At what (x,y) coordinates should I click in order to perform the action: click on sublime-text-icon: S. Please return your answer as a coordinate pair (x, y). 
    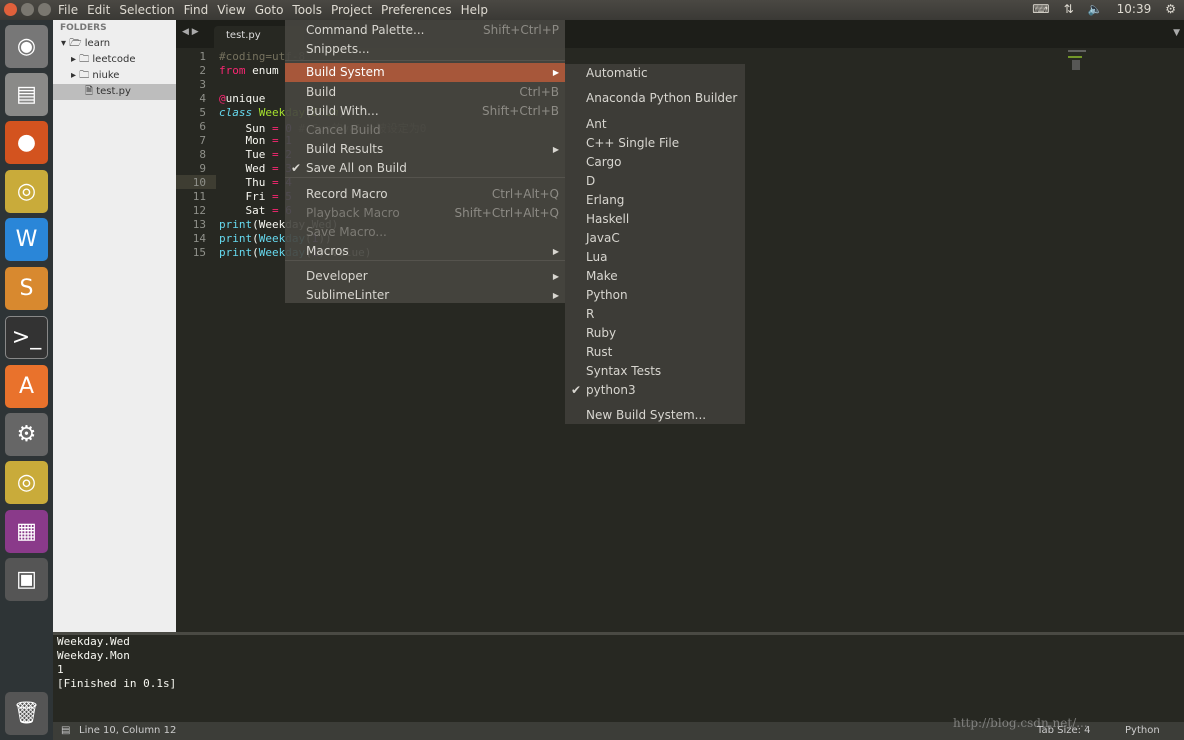
    Looking at the image, I should click on (26, 288).